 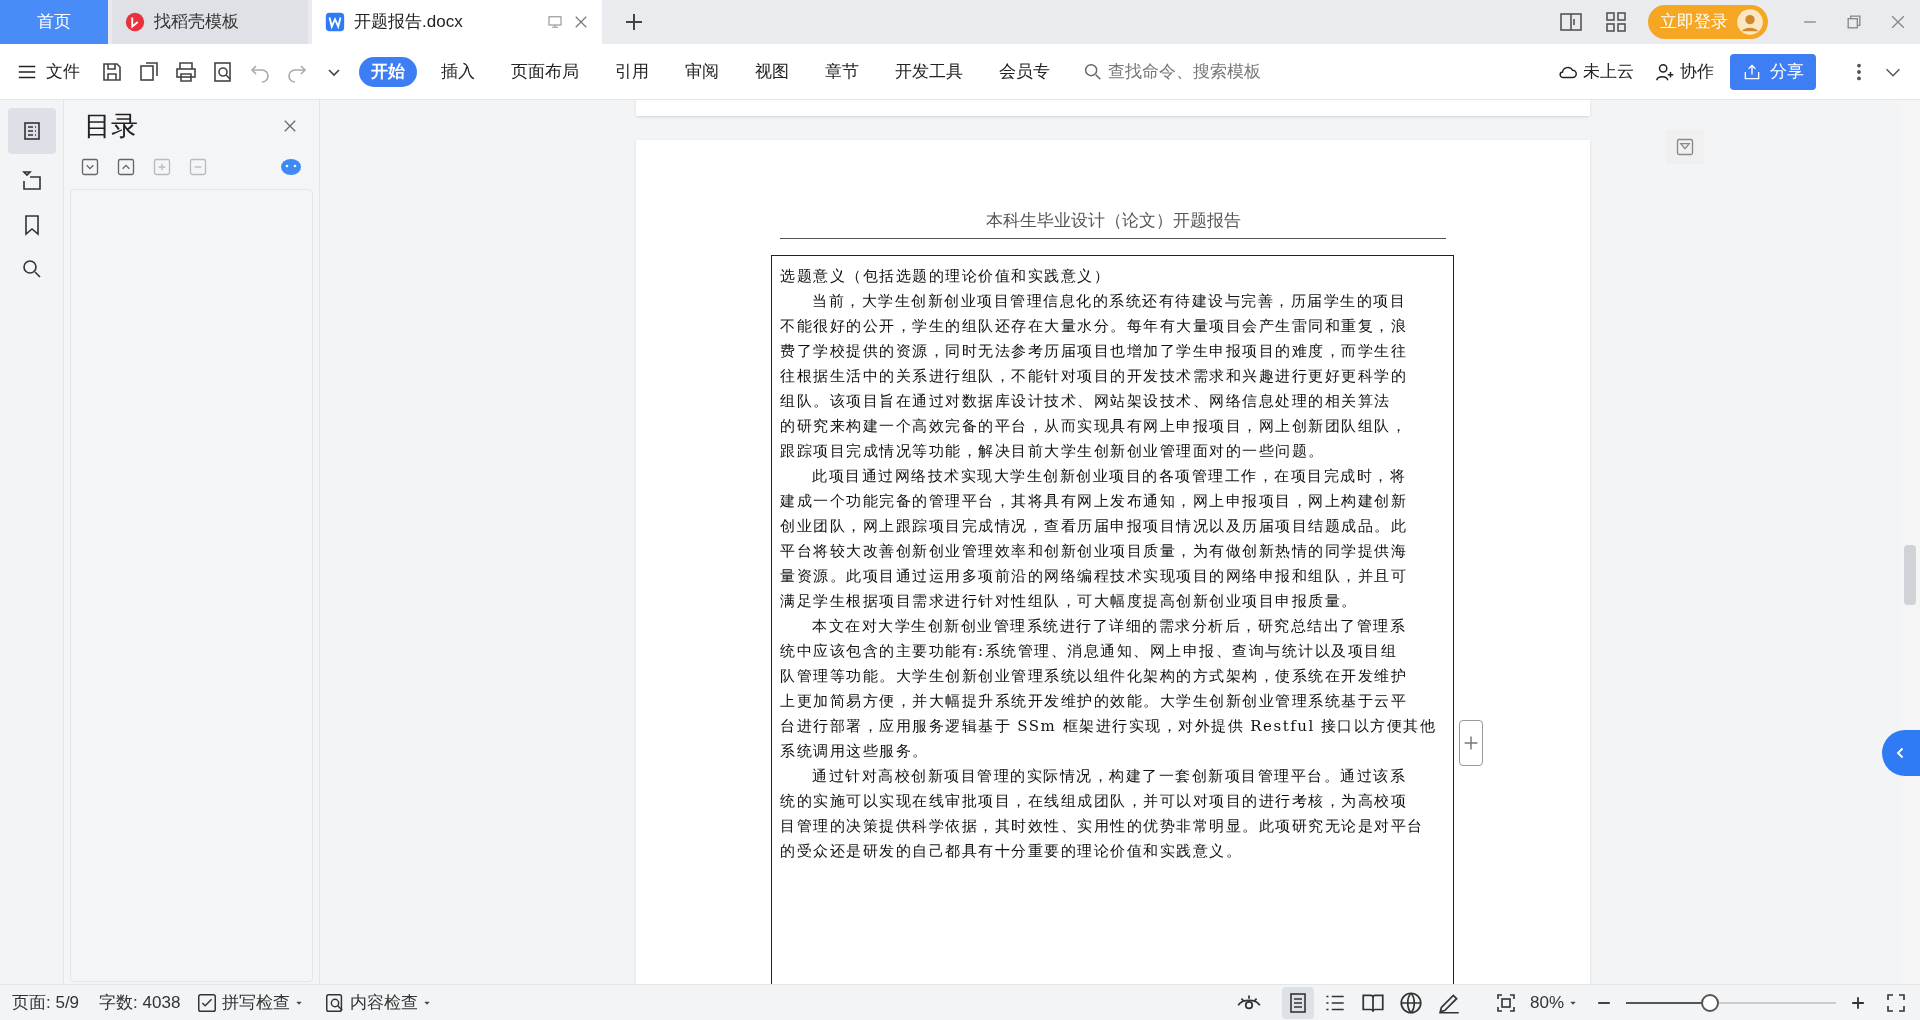 What do you see at coordinates (111, 126) in the screenshot?
I see `panel-title: 目录` at bounding box center [111, 126].